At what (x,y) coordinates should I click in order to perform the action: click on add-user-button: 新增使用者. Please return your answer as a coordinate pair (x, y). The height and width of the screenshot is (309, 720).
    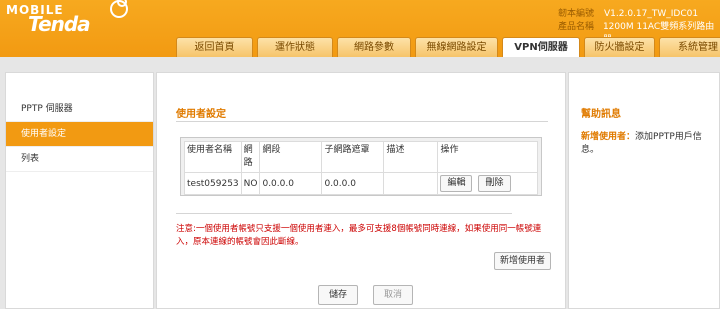
    Looking at the image, I should click on (523, 261).